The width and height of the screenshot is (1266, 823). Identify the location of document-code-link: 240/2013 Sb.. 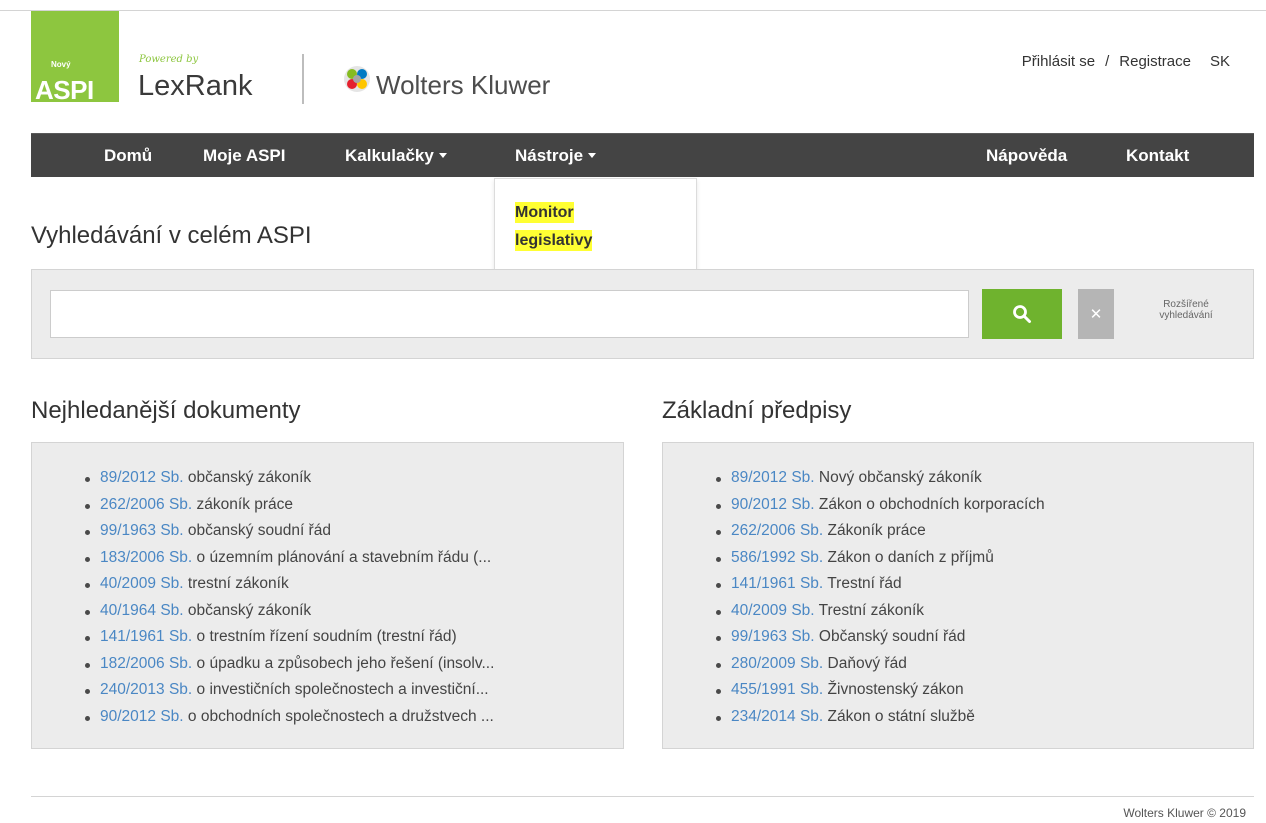
(146, 689).